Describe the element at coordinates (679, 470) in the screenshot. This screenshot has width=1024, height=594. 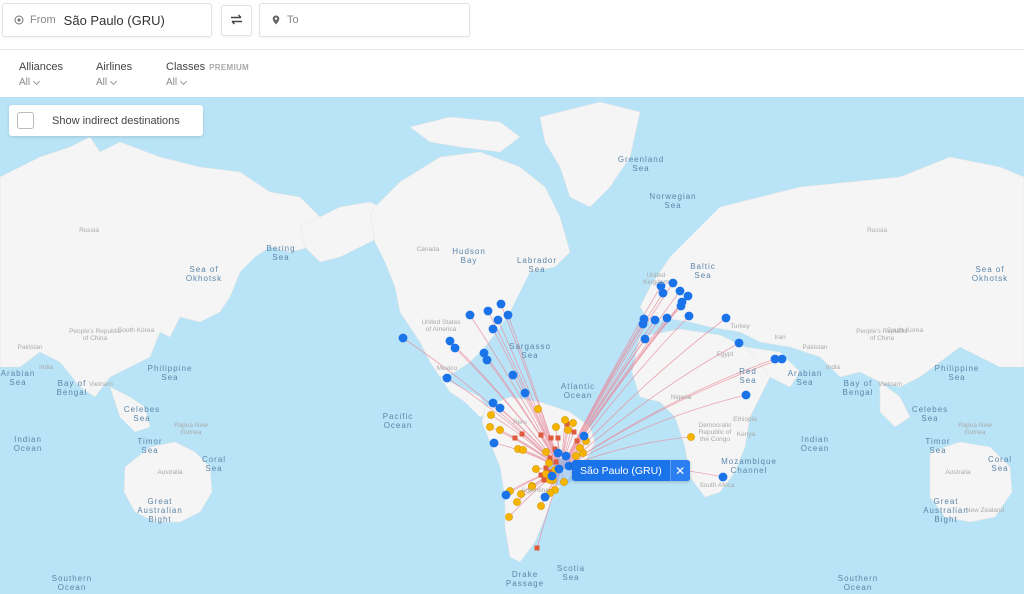
I see `close-icon: ✕` at that location.